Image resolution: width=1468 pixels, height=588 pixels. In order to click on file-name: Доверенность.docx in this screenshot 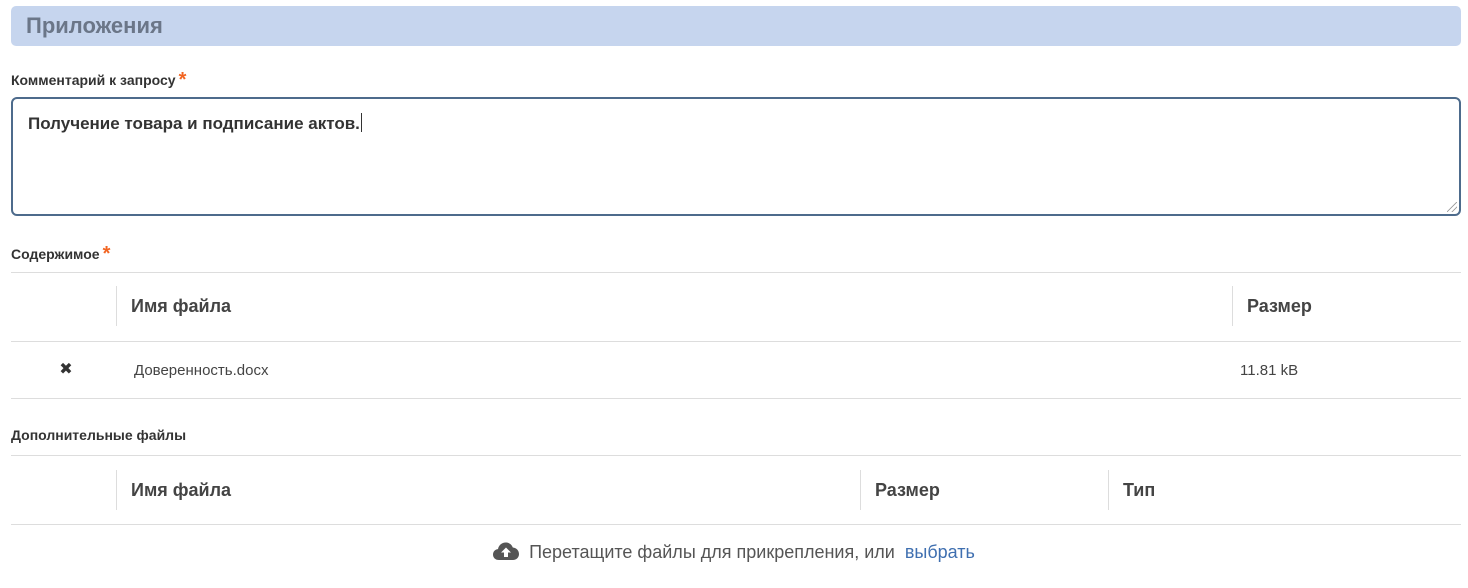, I will do `click(201, 370)`.